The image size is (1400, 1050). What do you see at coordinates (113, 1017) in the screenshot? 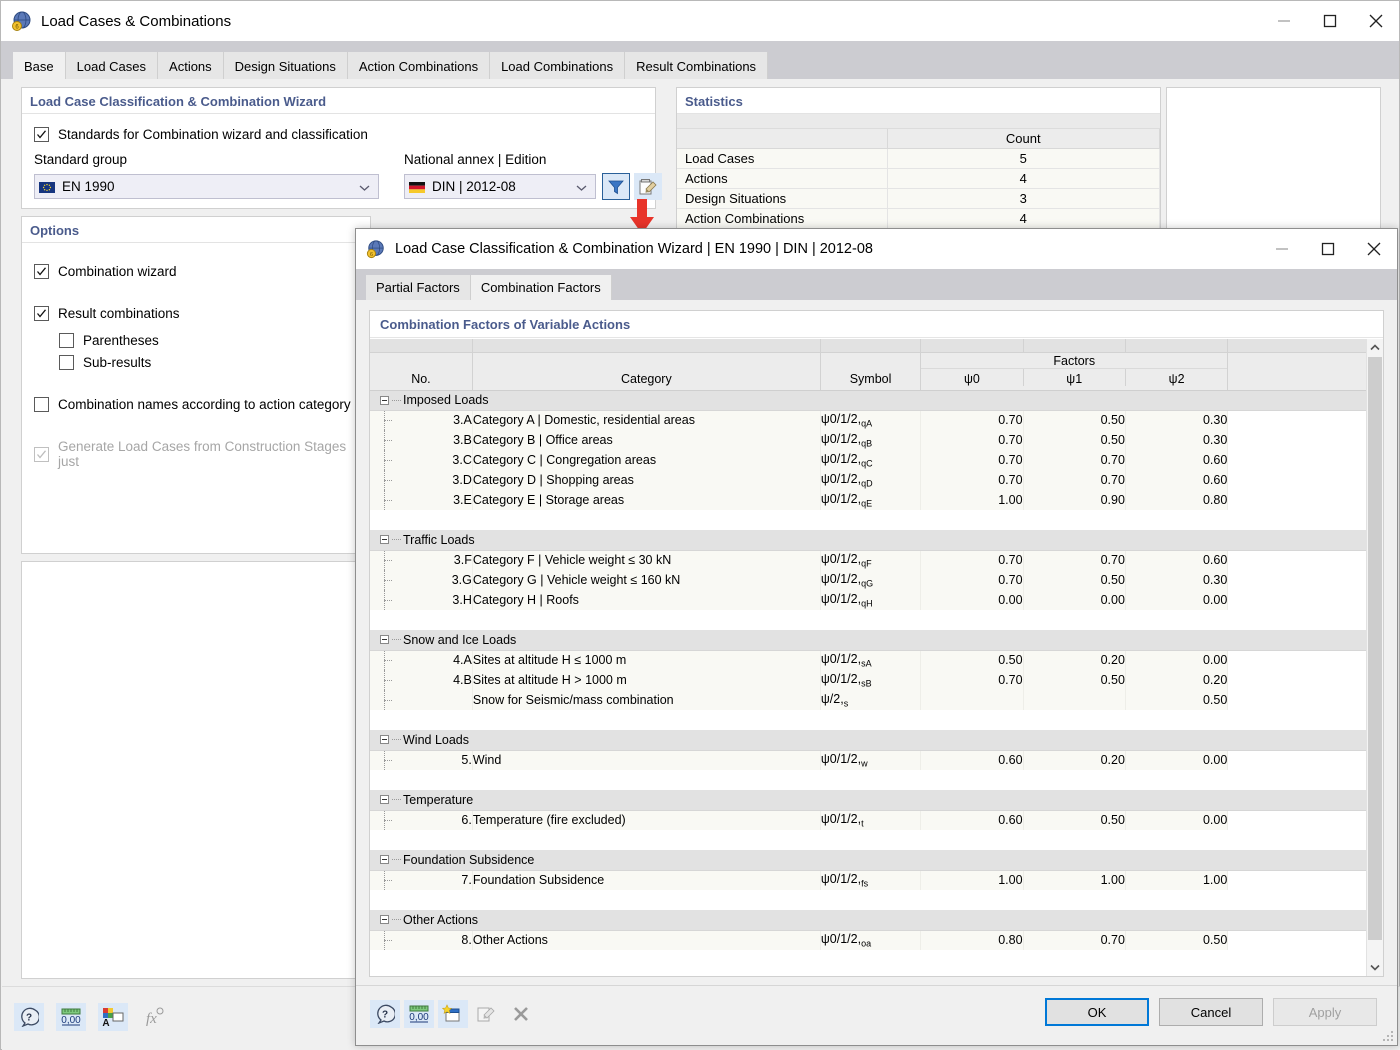
I see `display-properties-icon: A` at bounding box center [113, 1017].